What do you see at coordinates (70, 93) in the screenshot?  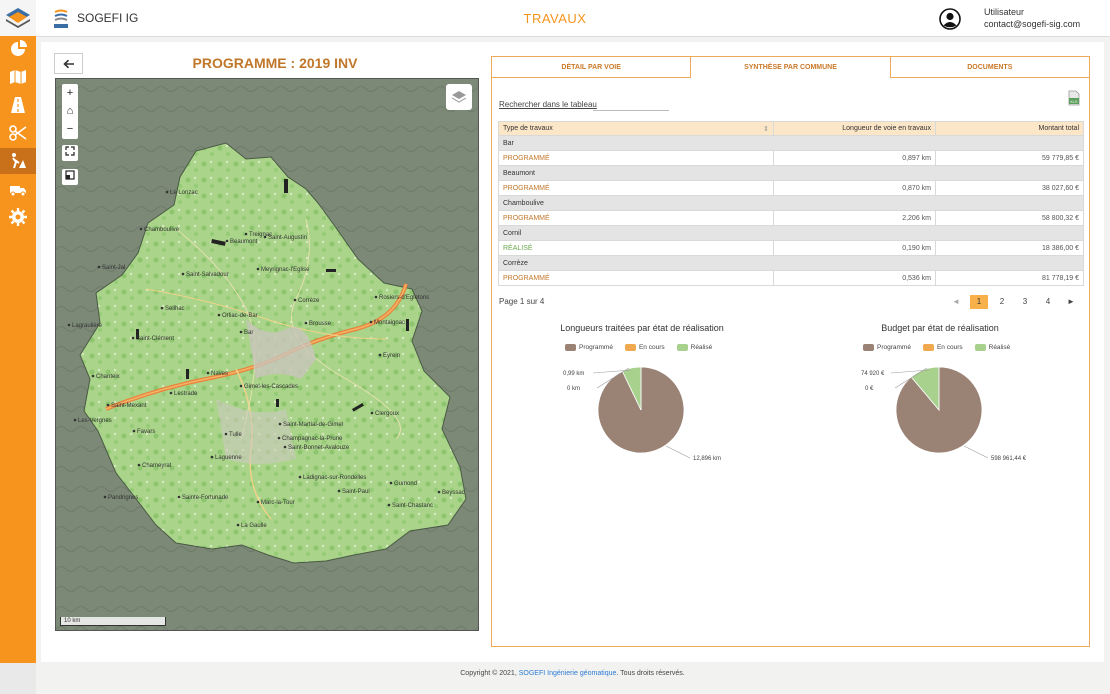 I see `zoom-in-button: +` at bounding box center [70, 93].